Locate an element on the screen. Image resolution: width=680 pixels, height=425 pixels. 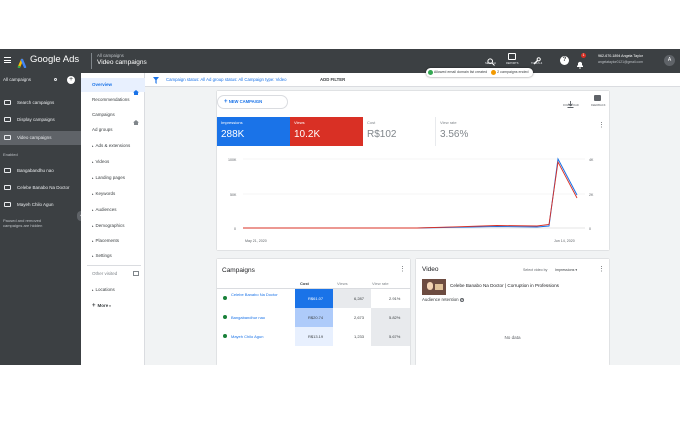
table-row: Mayeh Chilo Agun R$13.19 1,233 5.67% is located at coordinates (313, 336).